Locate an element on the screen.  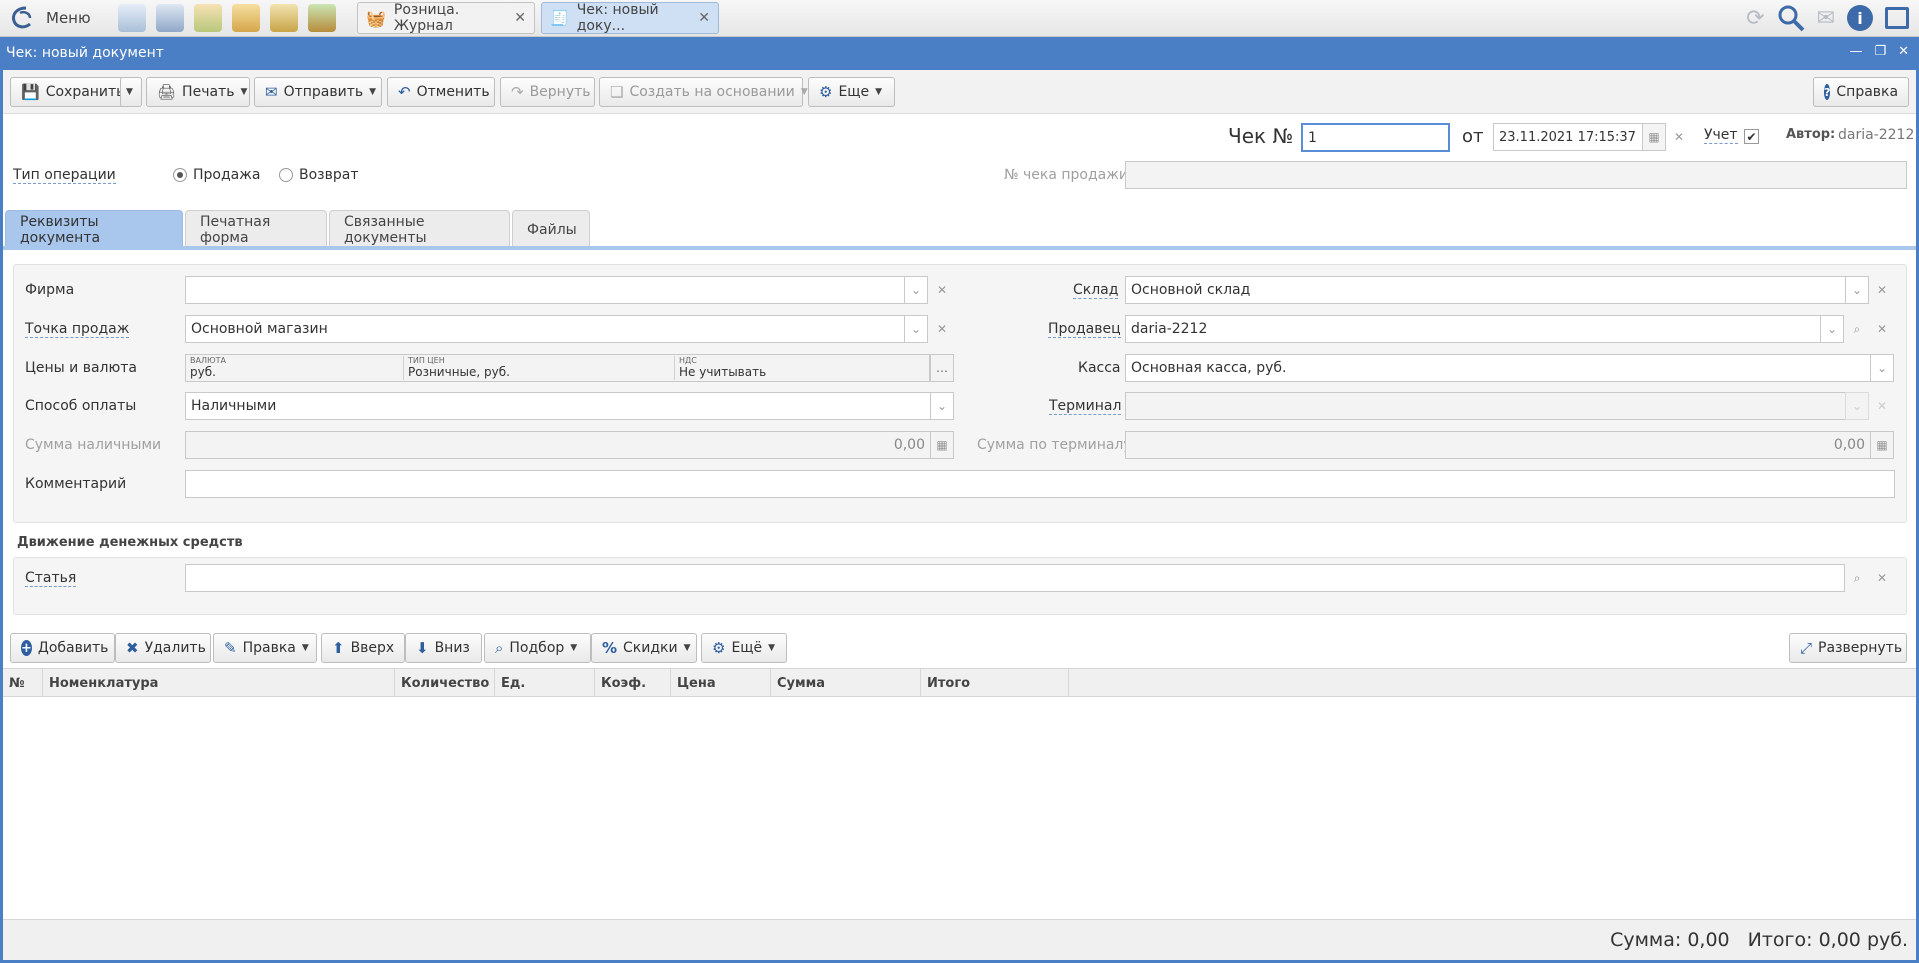
column-header-unit: Ед. is located at coordinates (545, 683).